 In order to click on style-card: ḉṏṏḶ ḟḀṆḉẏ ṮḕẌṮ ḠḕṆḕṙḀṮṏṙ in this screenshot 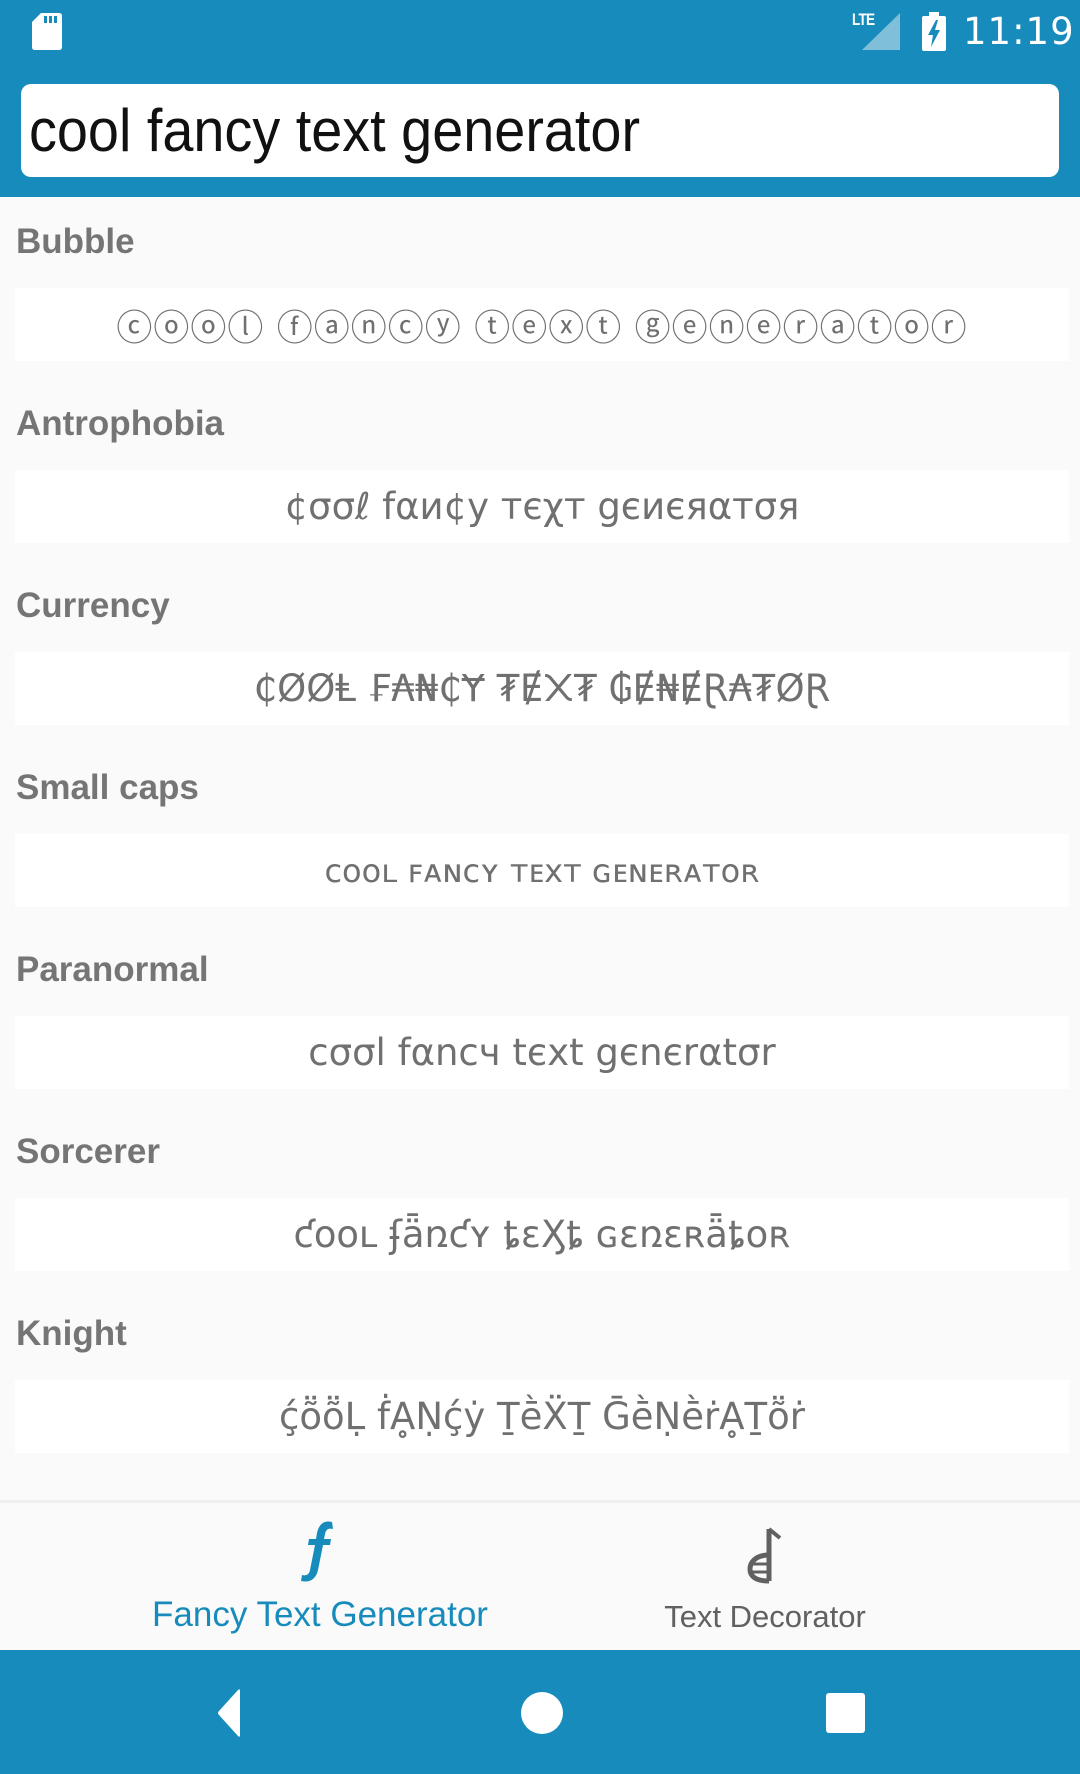, I will do `click(542, 1416)`.